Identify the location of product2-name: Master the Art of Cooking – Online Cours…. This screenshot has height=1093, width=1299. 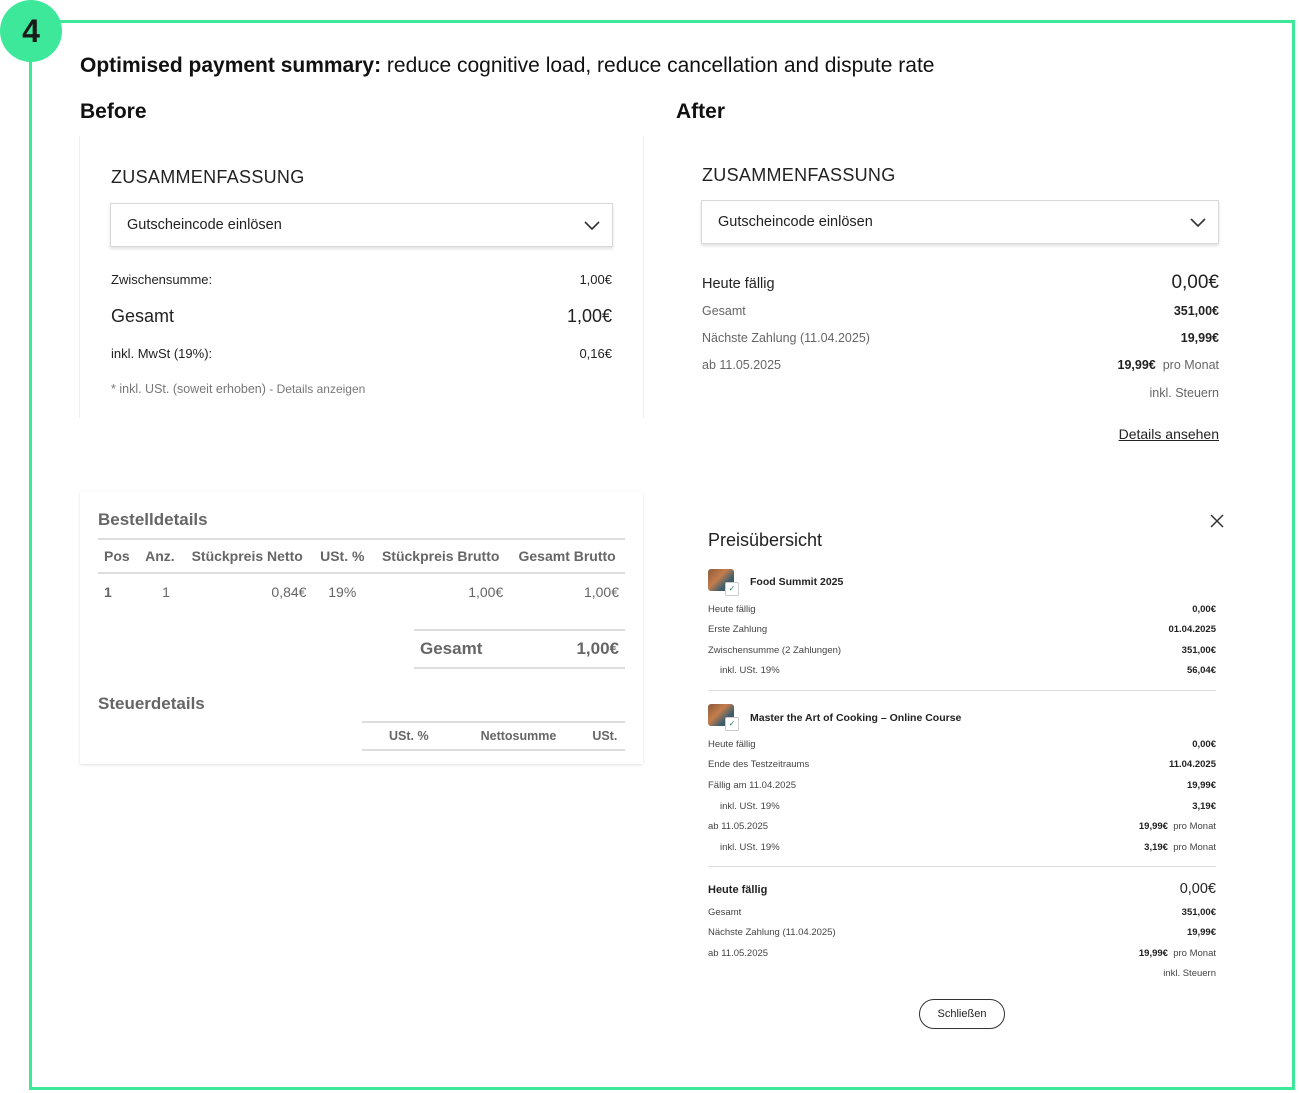
(856, 718).